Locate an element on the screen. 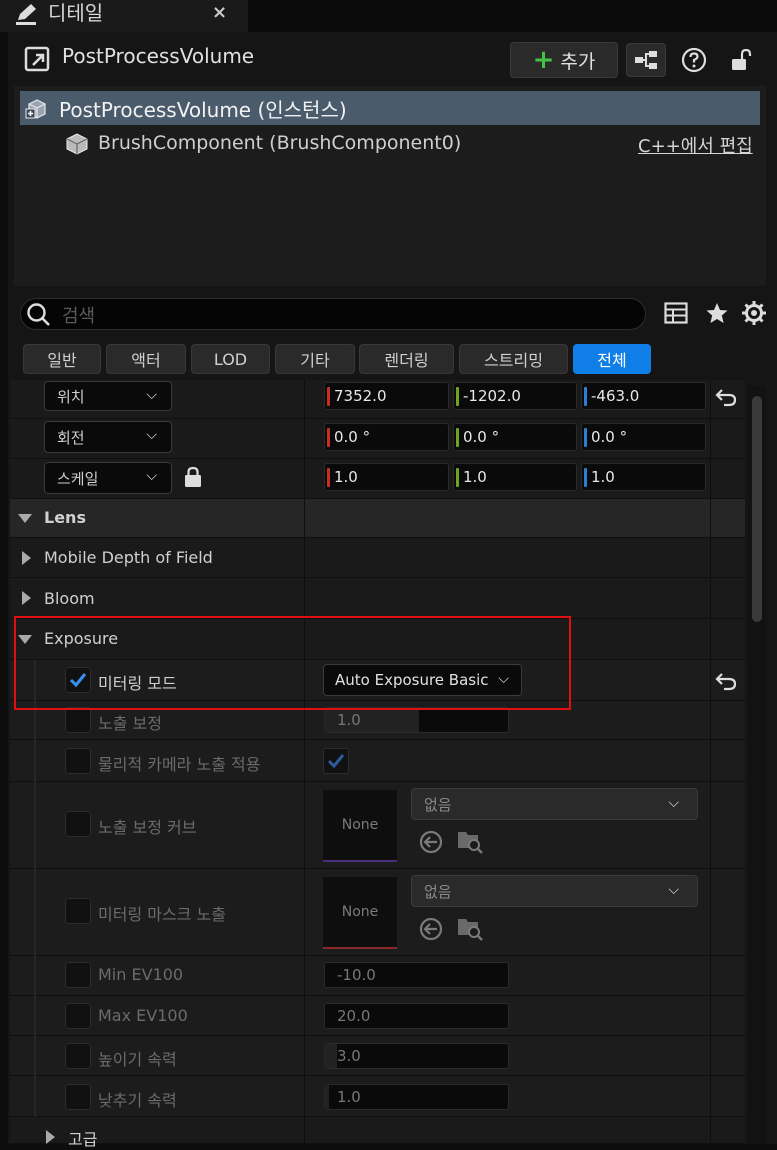 The image size is (777, 1150). search-input is located at coordinates (333, 314).